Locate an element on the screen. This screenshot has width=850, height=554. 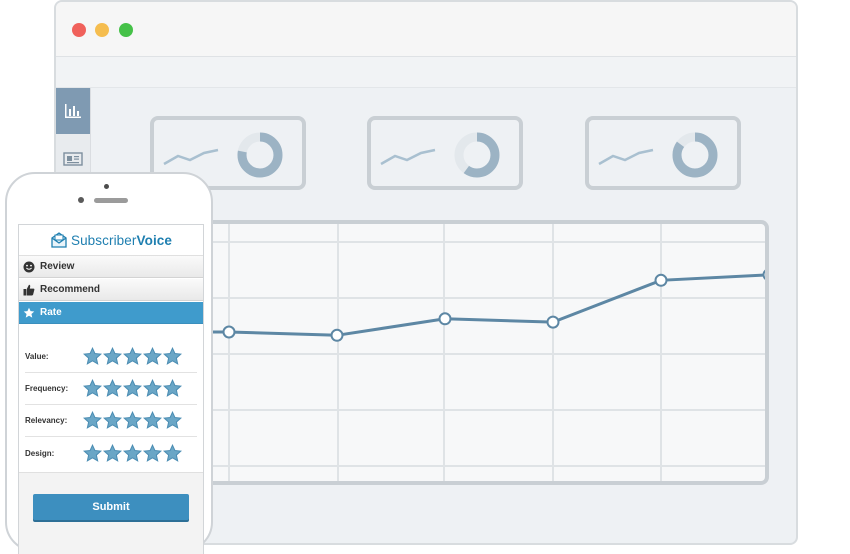
form-footer: Submit is located at coordinates (111, 513).